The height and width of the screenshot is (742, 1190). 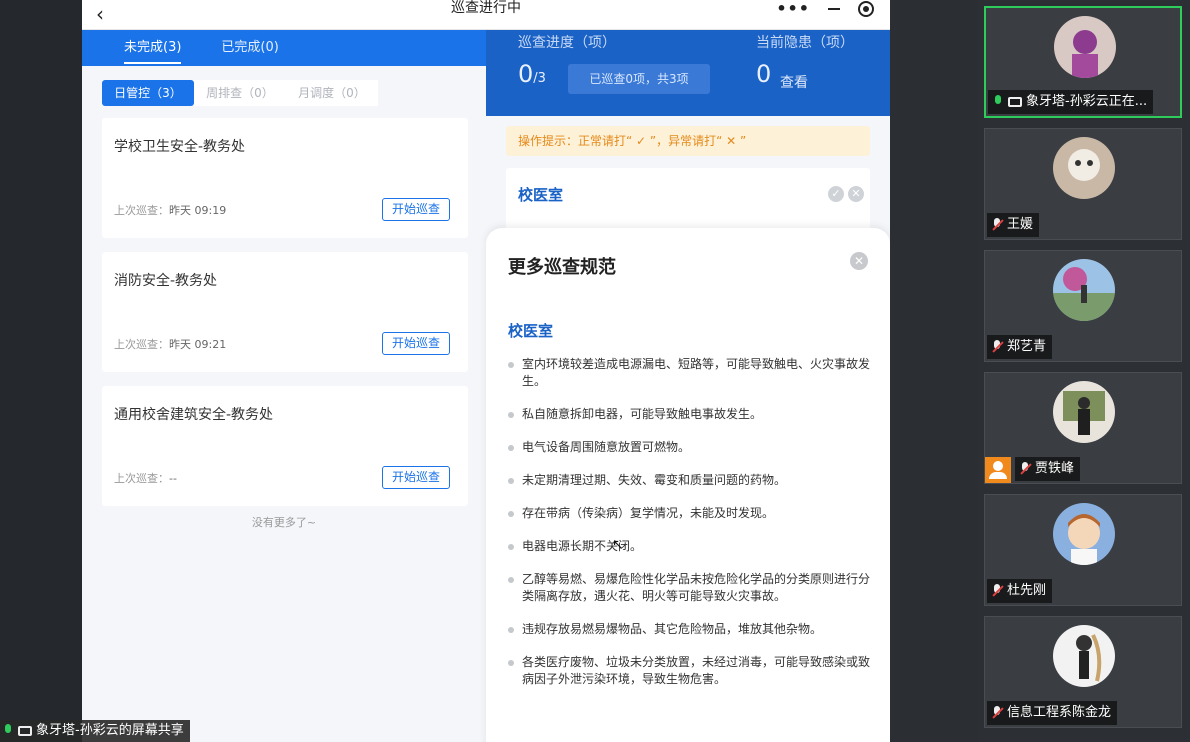 What do you see at coordinates (170, 210) in the screenshot?
I see `last-inspection: 上次巡查：昨天 09:19` at bounding box center [170, 210].